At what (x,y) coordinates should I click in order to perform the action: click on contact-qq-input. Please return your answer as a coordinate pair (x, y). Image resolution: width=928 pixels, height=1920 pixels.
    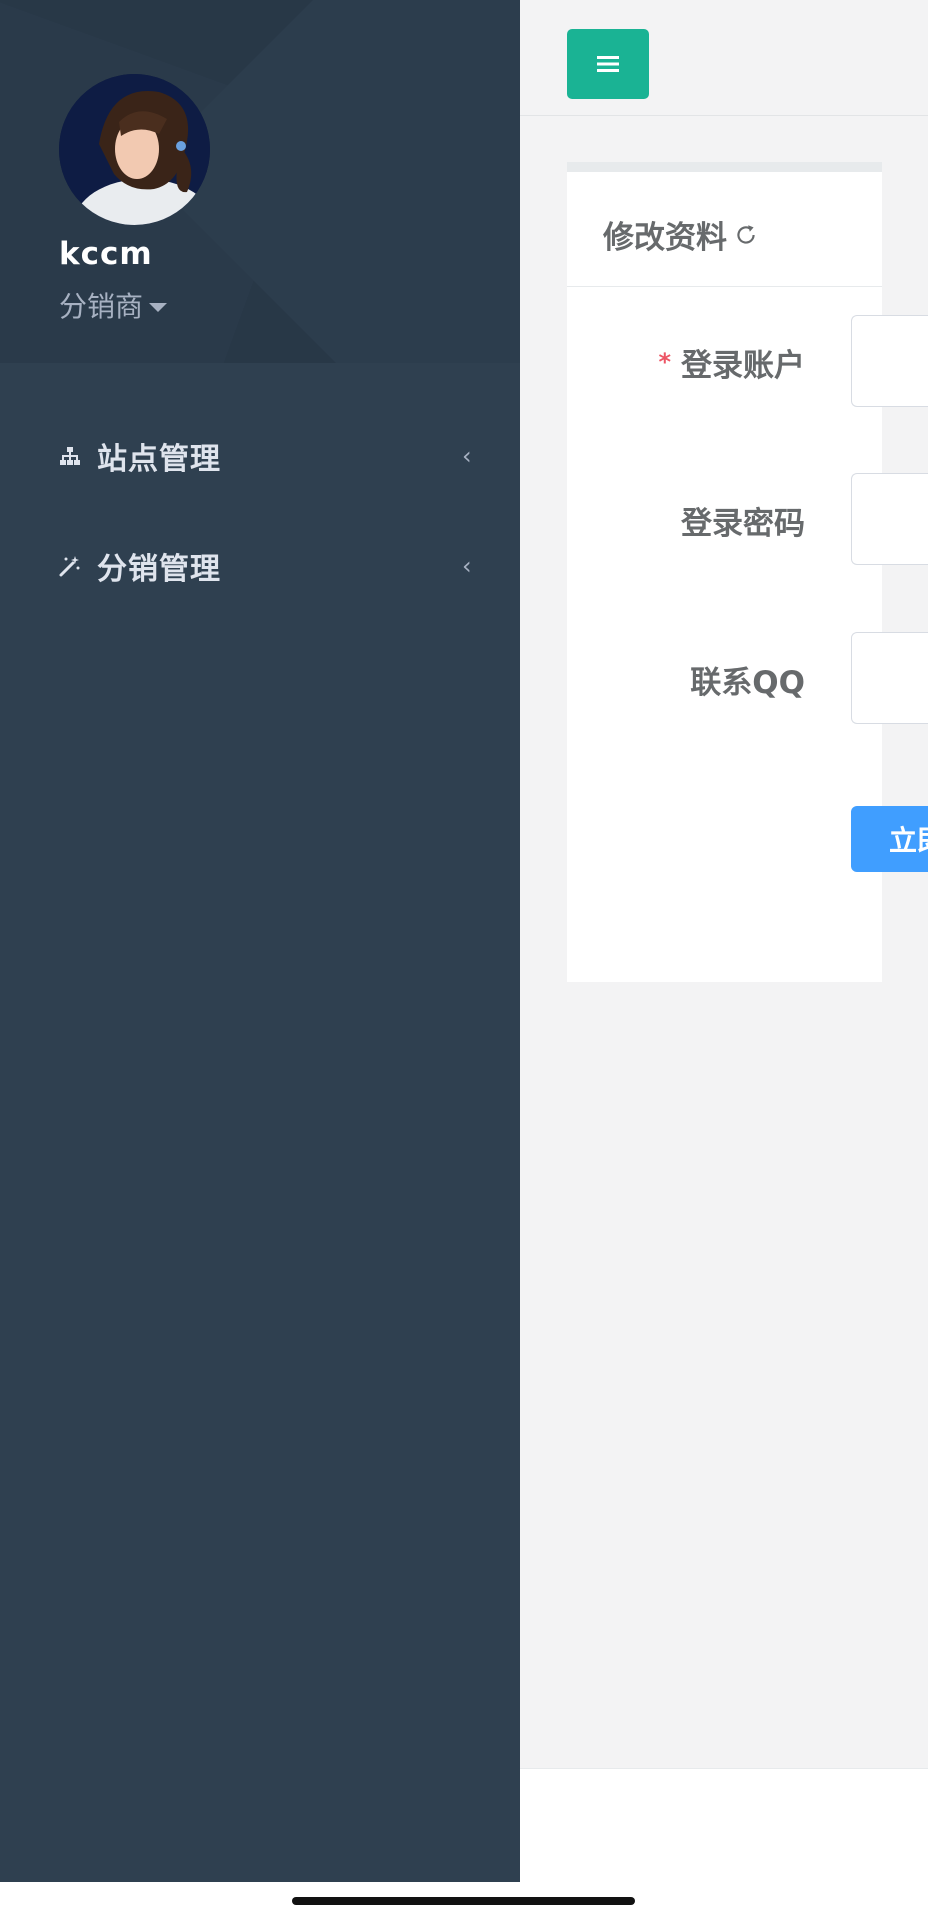
    Looking at the image, I should click on (889, 678).